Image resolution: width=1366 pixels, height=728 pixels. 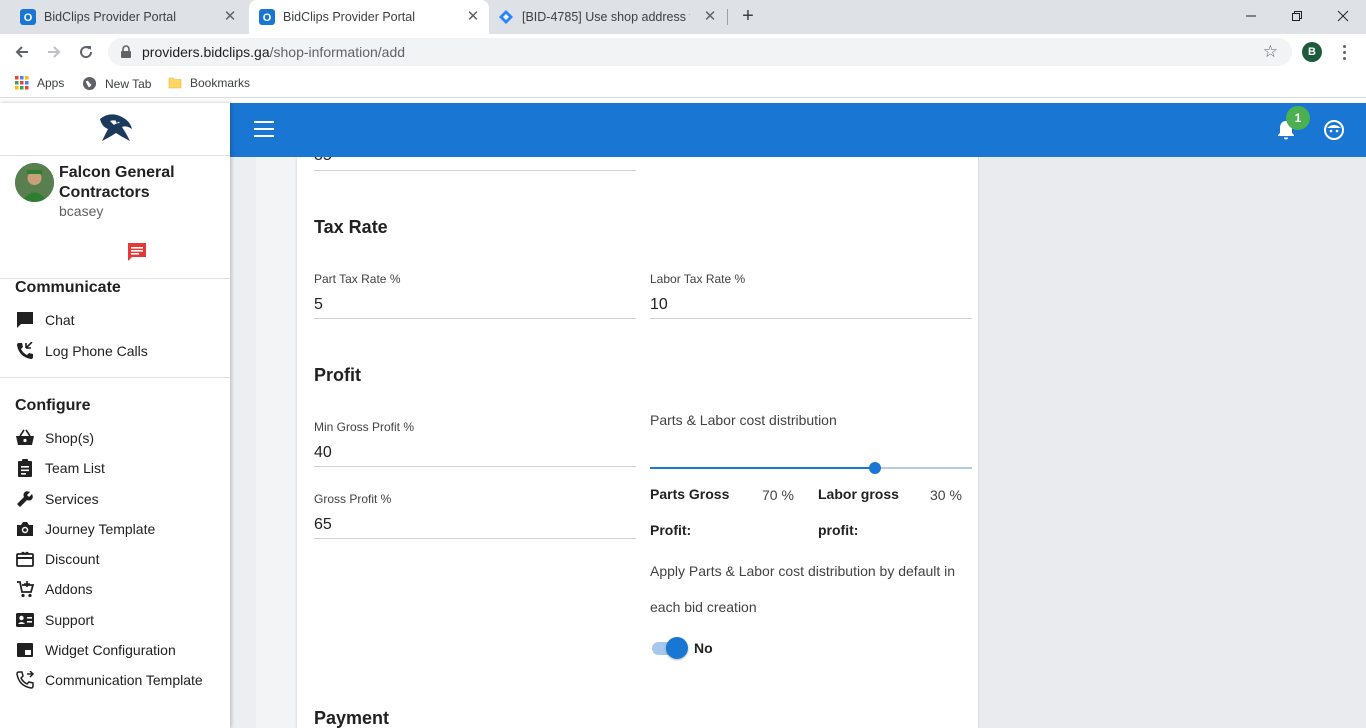 What do you see at coordinates (25, 529) in the screenshot?
I see `camera-icon` at bounding box center [25, 529].